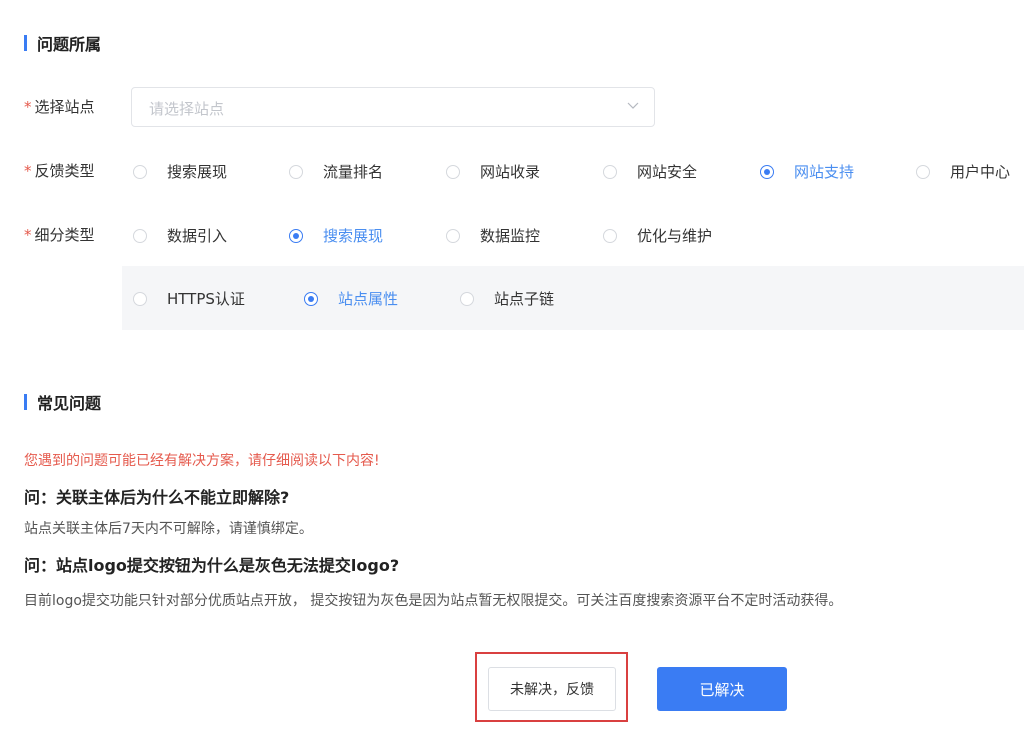 The height and width of the screenshot is (731, 1024). I want to click on radio-feedback-user-center: 用户中心, so click(963, 171).